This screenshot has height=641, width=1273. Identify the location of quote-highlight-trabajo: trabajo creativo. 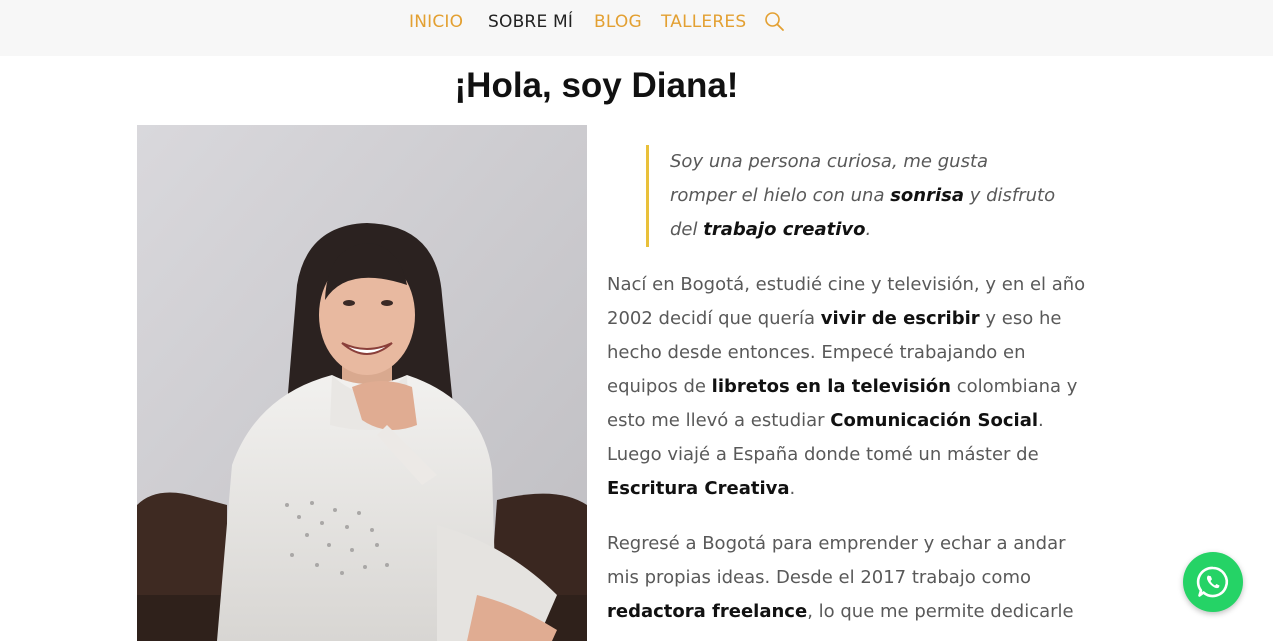
(784, 229).